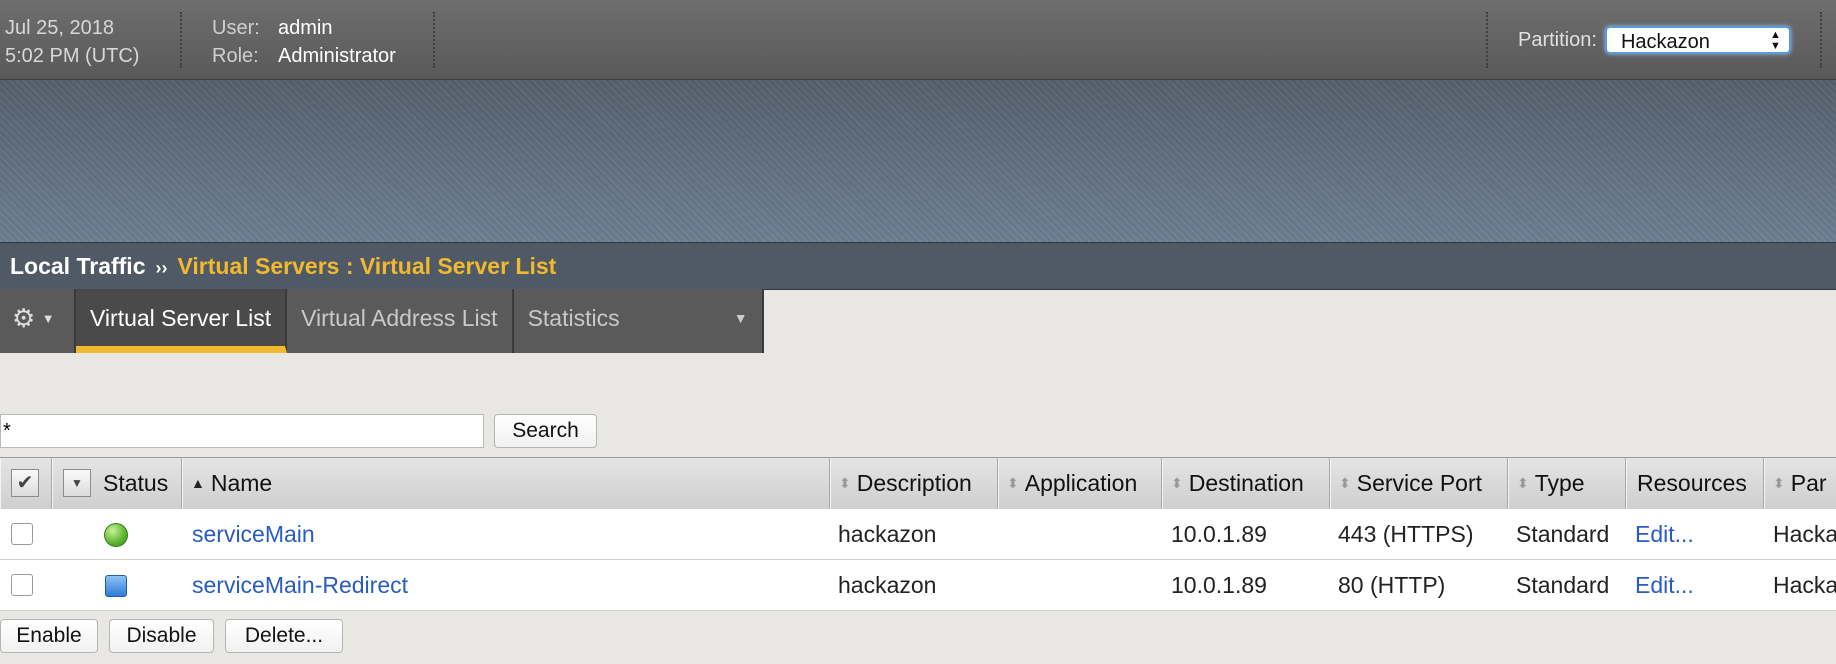 The width and height of the screenshot is (1836, 664). Describe the element at coordinates (59, 28) in the screenshot. I see `current-date: Jul 25, 2018` at that location.